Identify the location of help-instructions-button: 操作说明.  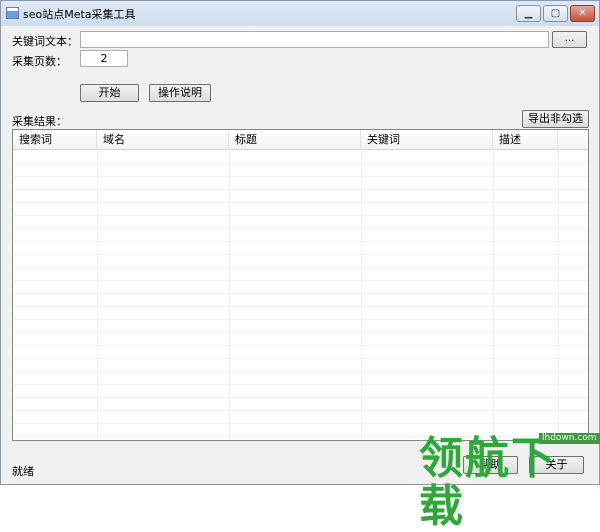
(180, 93).